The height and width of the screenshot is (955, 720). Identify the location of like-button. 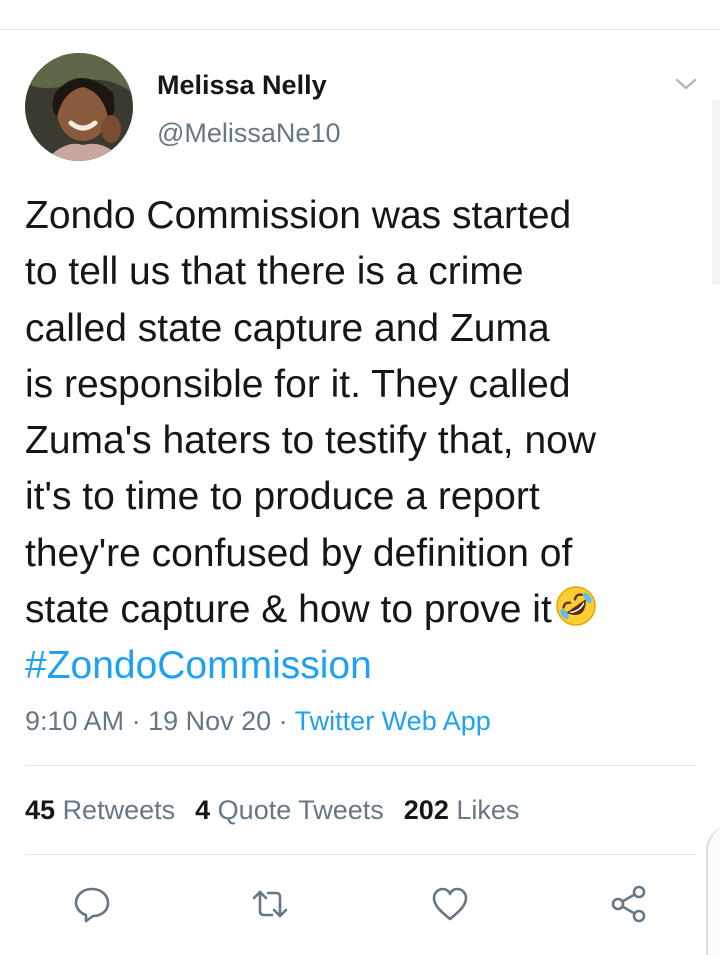
(450, 904).